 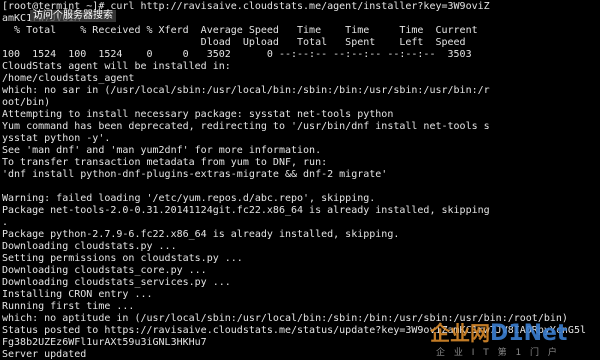 I want to click on terminal-line: /home/cloudstats_agent, so click(x=68, y=78).